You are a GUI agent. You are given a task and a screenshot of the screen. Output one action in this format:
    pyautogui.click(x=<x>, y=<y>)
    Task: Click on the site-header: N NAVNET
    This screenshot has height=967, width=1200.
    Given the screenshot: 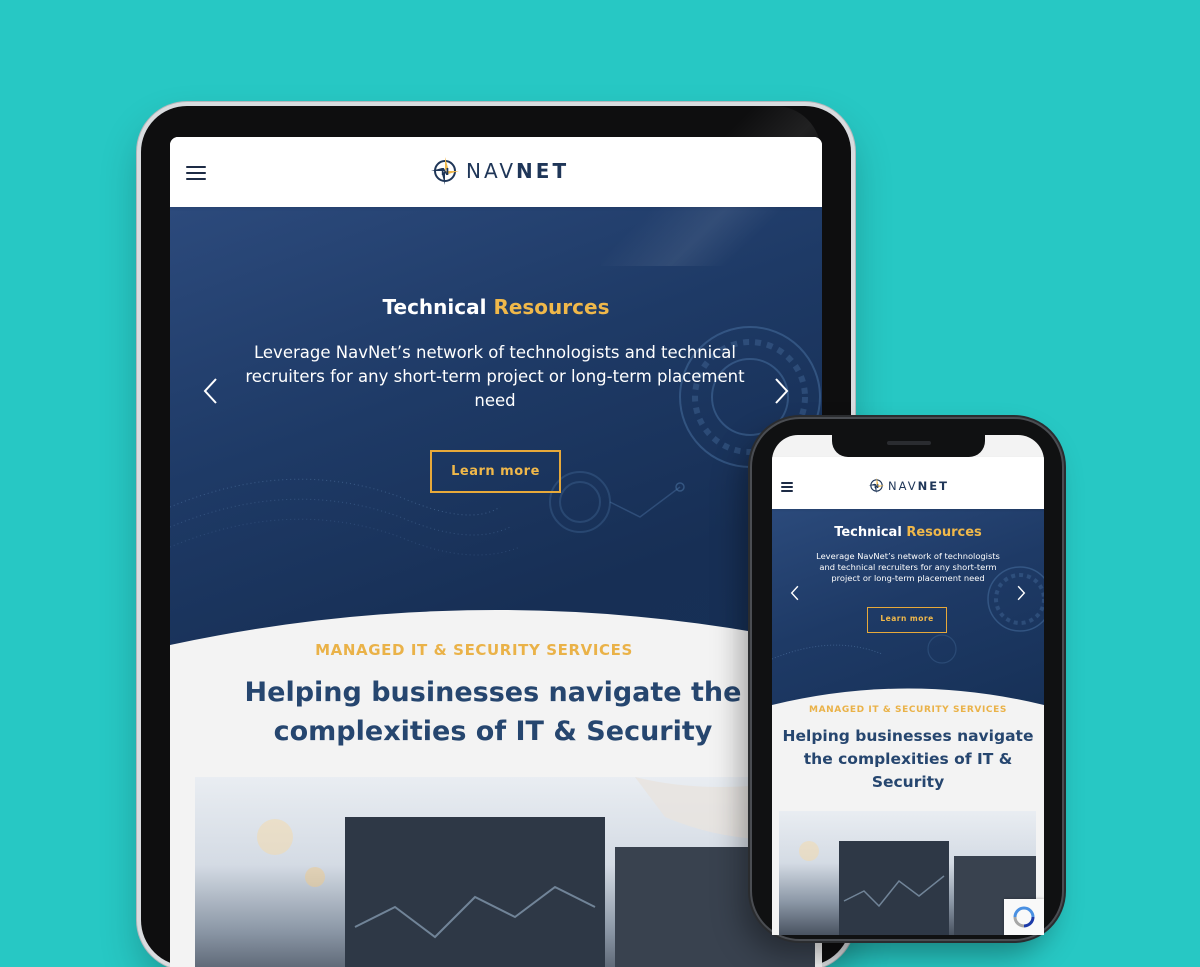 What is the action you would take?
    pyautogui.click(x=496, y=172)
    